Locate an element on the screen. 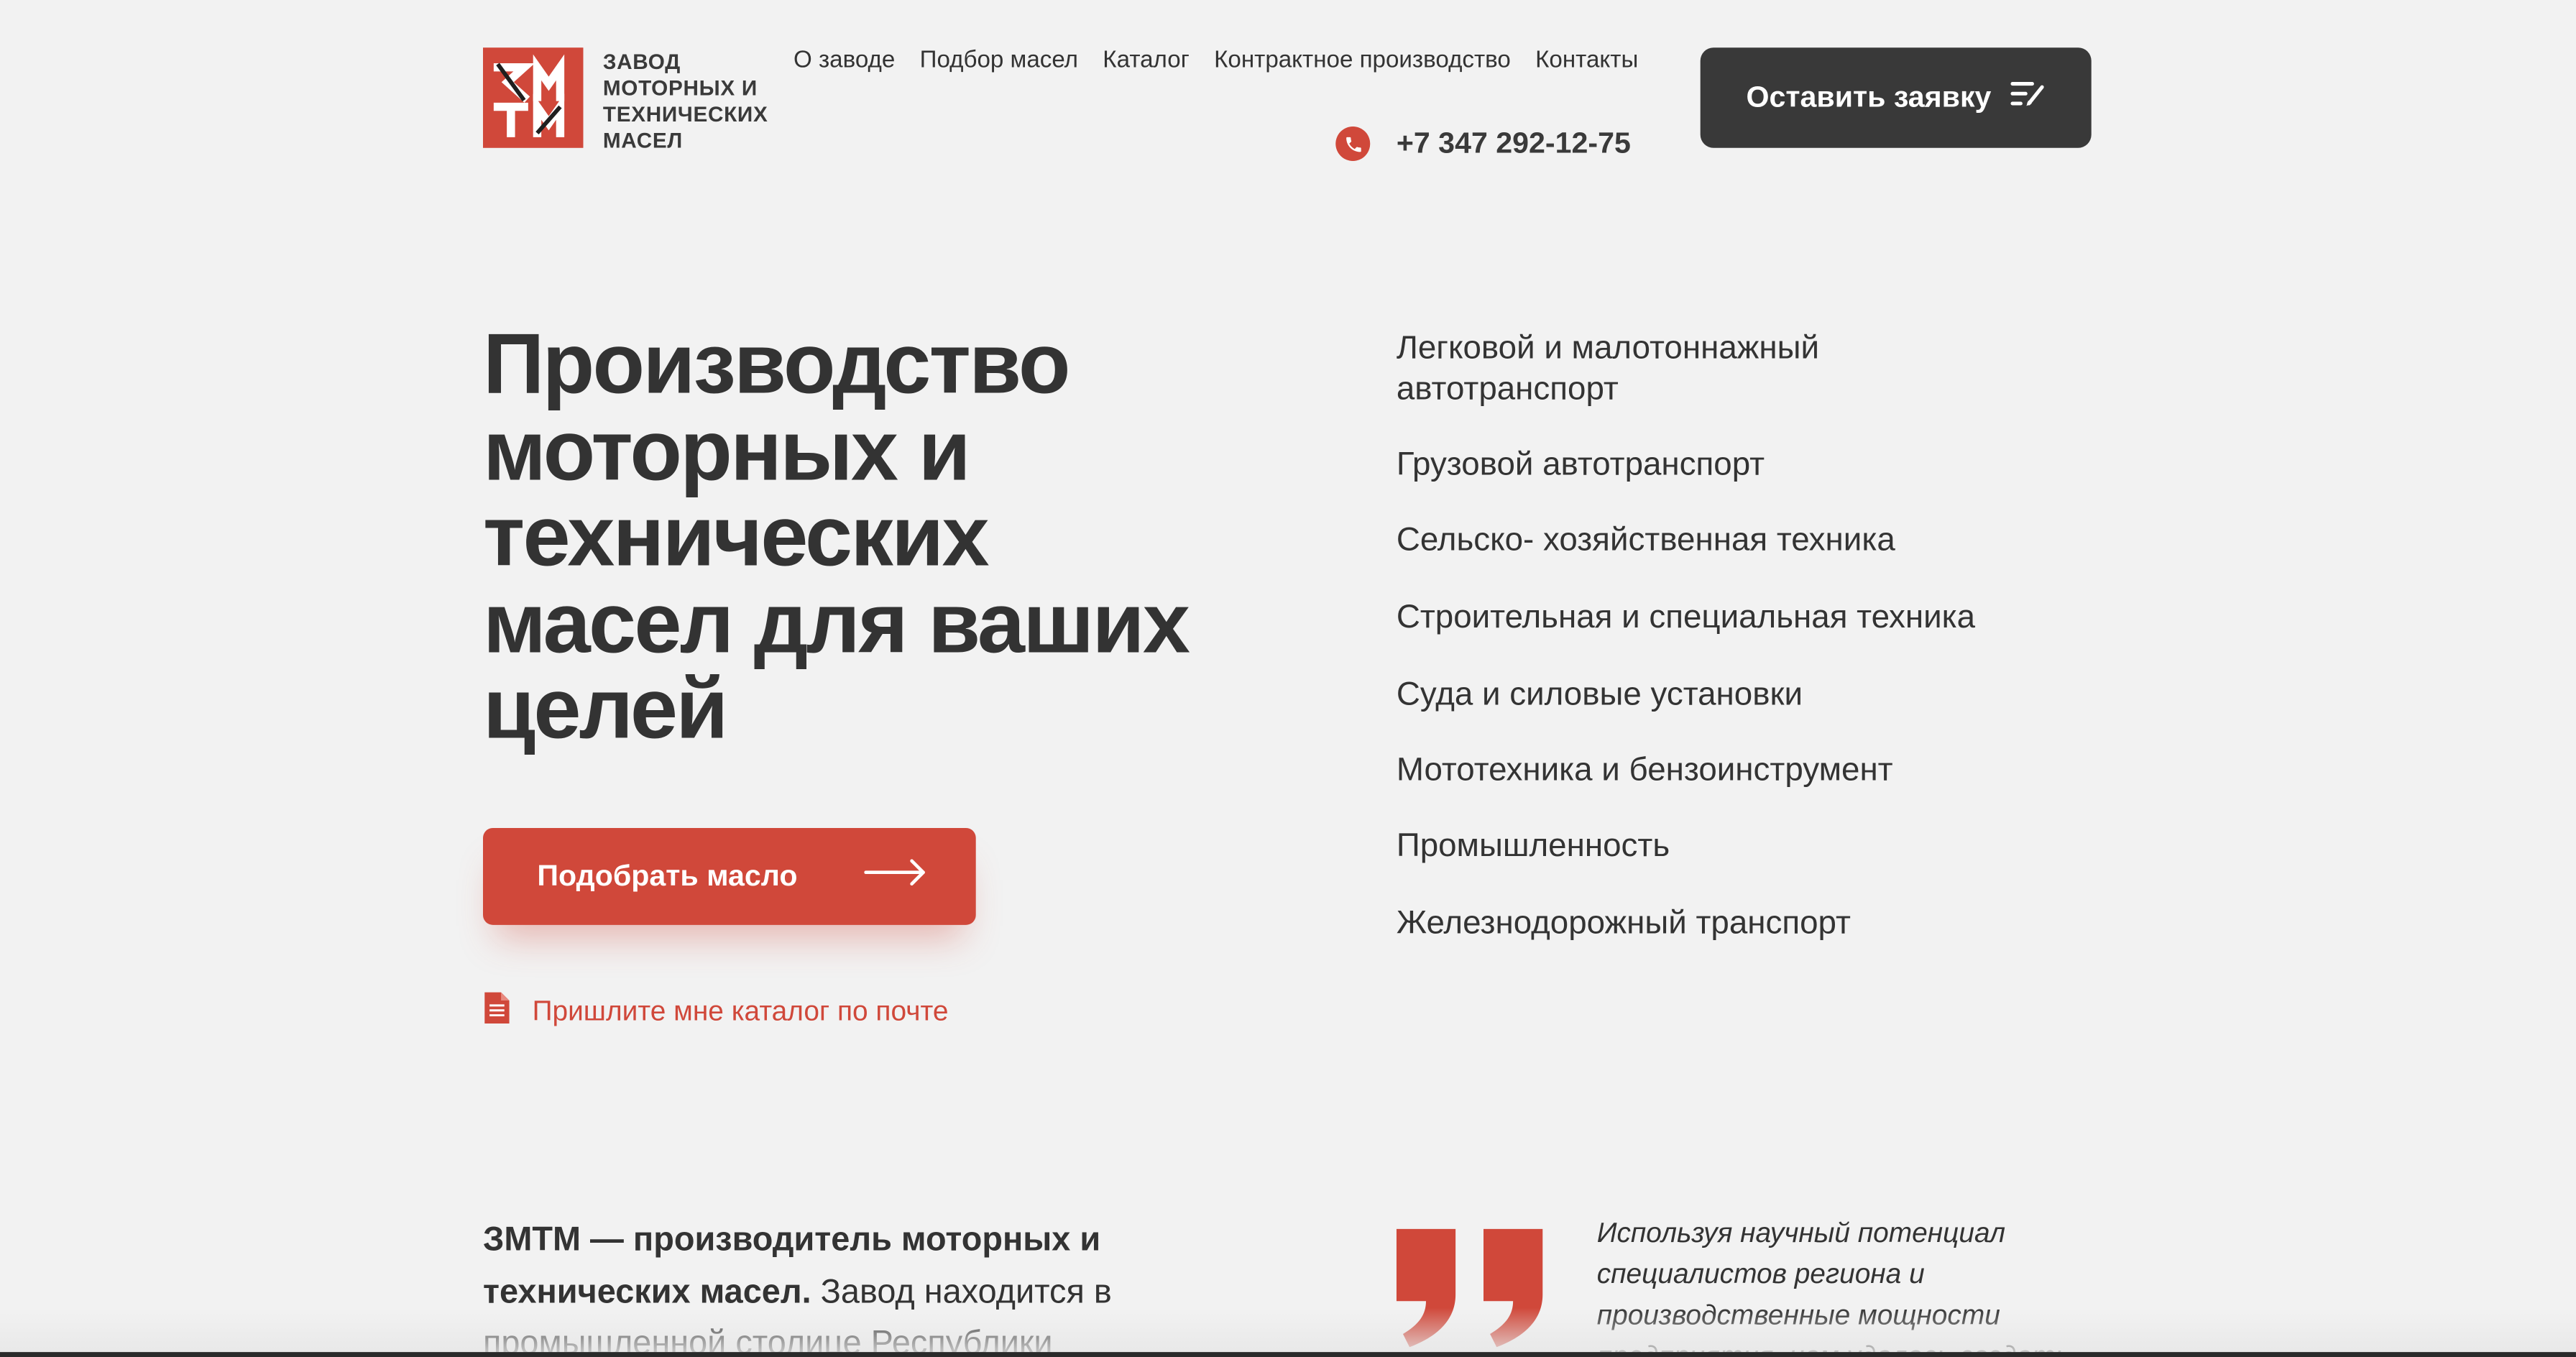  category-item-agricultural: Сельско- хозяйственная техника is located at coordinates (1646, 541).